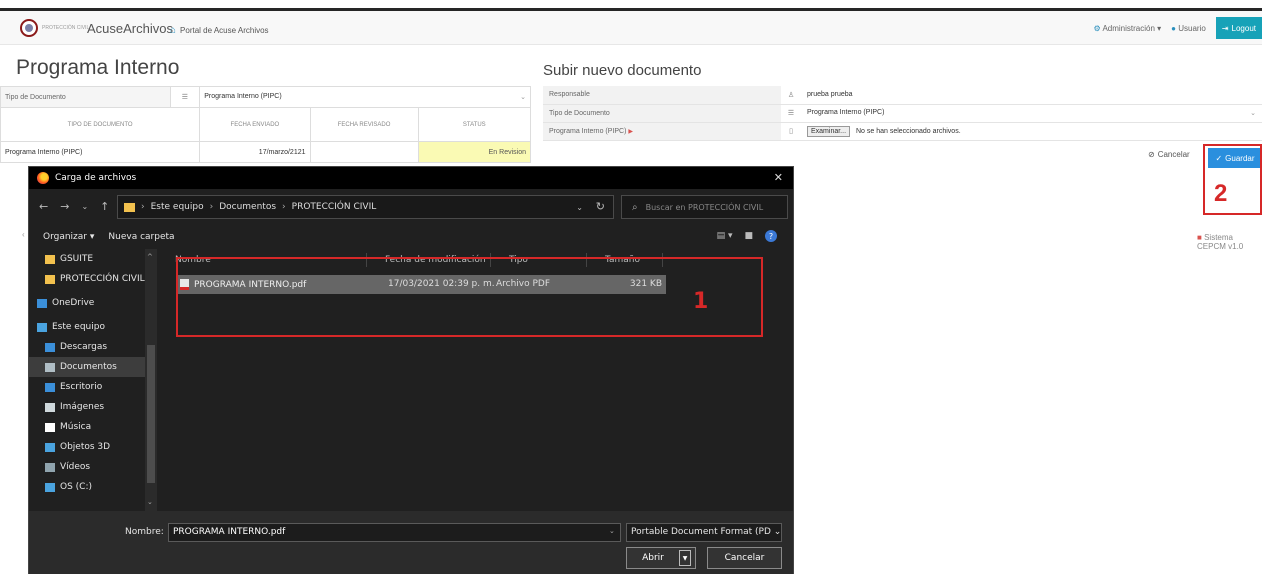 The height and width of the screenshot is (574, 1262). I want to click on cancel-button: ⊘ Cancelar, so click(1169, 154).